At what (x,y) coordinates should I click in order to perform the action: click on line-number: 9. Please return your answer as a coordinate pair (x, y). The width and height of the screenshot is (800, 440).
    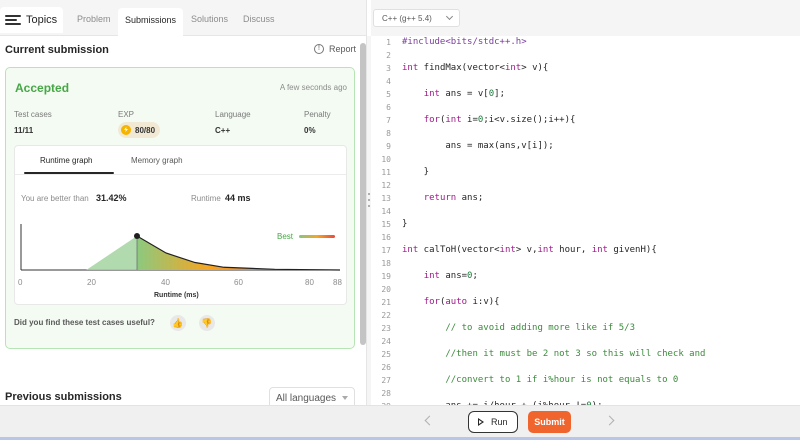
    Looking at the image, I should click on (388, 146).